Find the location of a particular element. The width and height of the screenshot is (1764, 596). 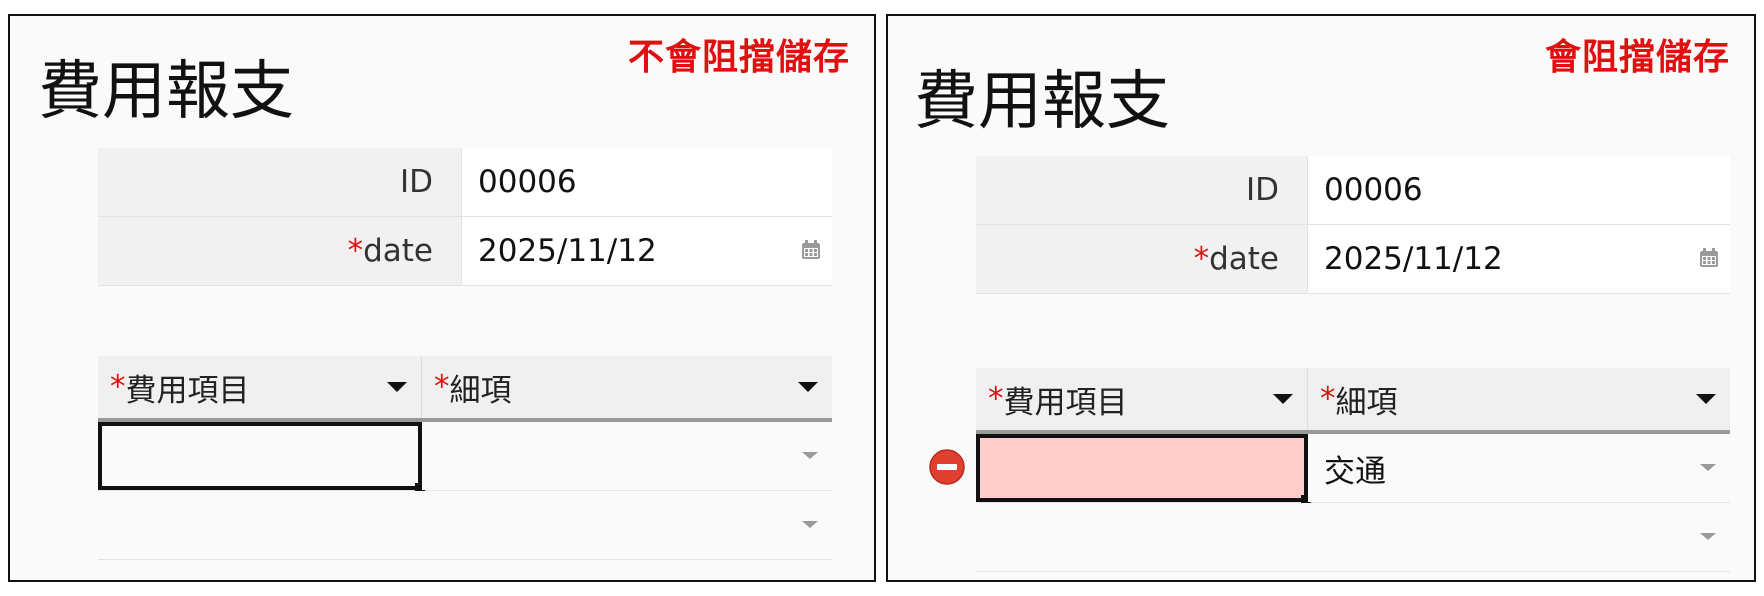

panel-caption: 會阻擋儲存 is located at coordinates (1637, 57).